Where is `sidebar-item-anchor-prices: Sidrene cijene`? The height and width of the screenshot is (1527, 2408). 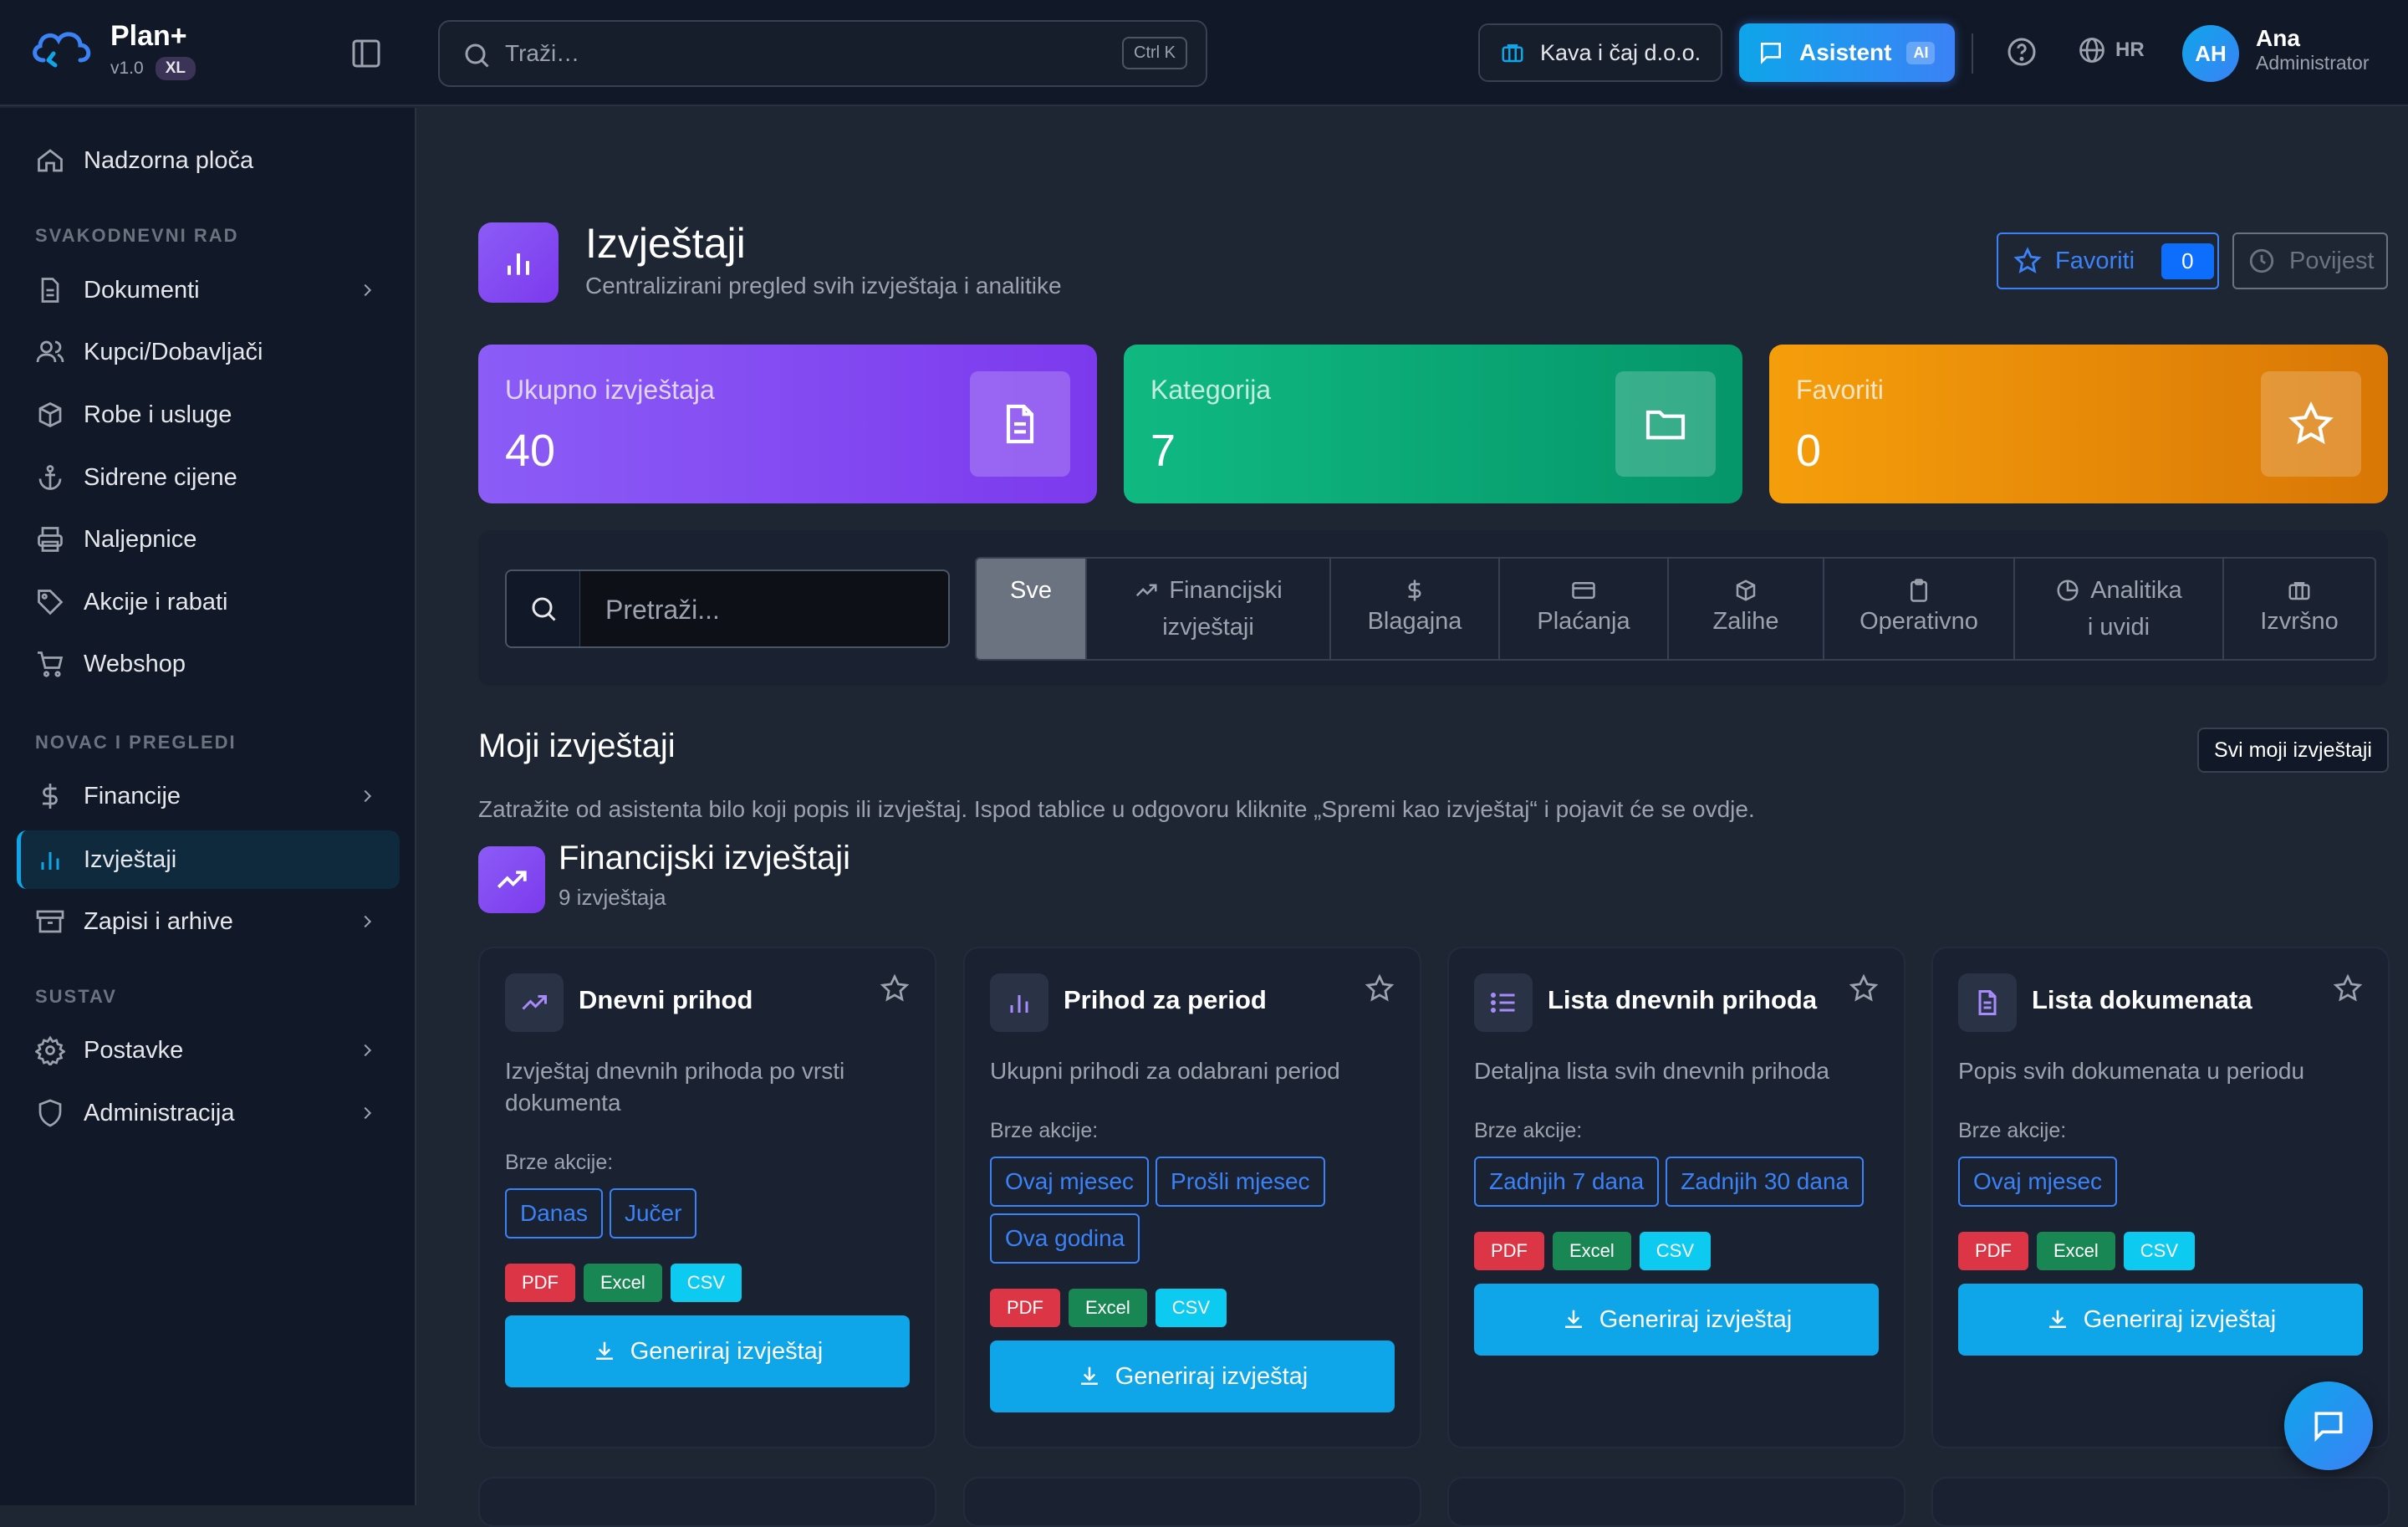
sidebar-item-anchor-prices: Sidrene cijene is located at coordinates (208, 478).